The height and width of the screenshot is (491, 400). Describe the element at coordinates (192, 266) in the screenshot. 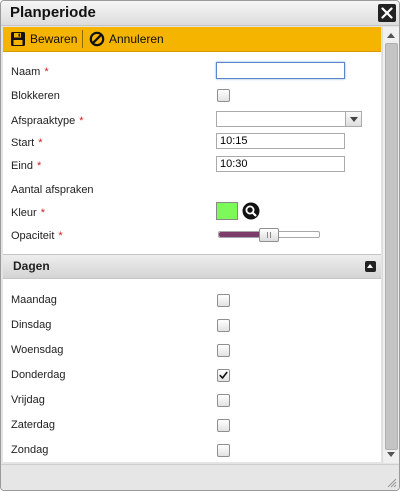

I see `dagen-section-header: Dagen` at that location.